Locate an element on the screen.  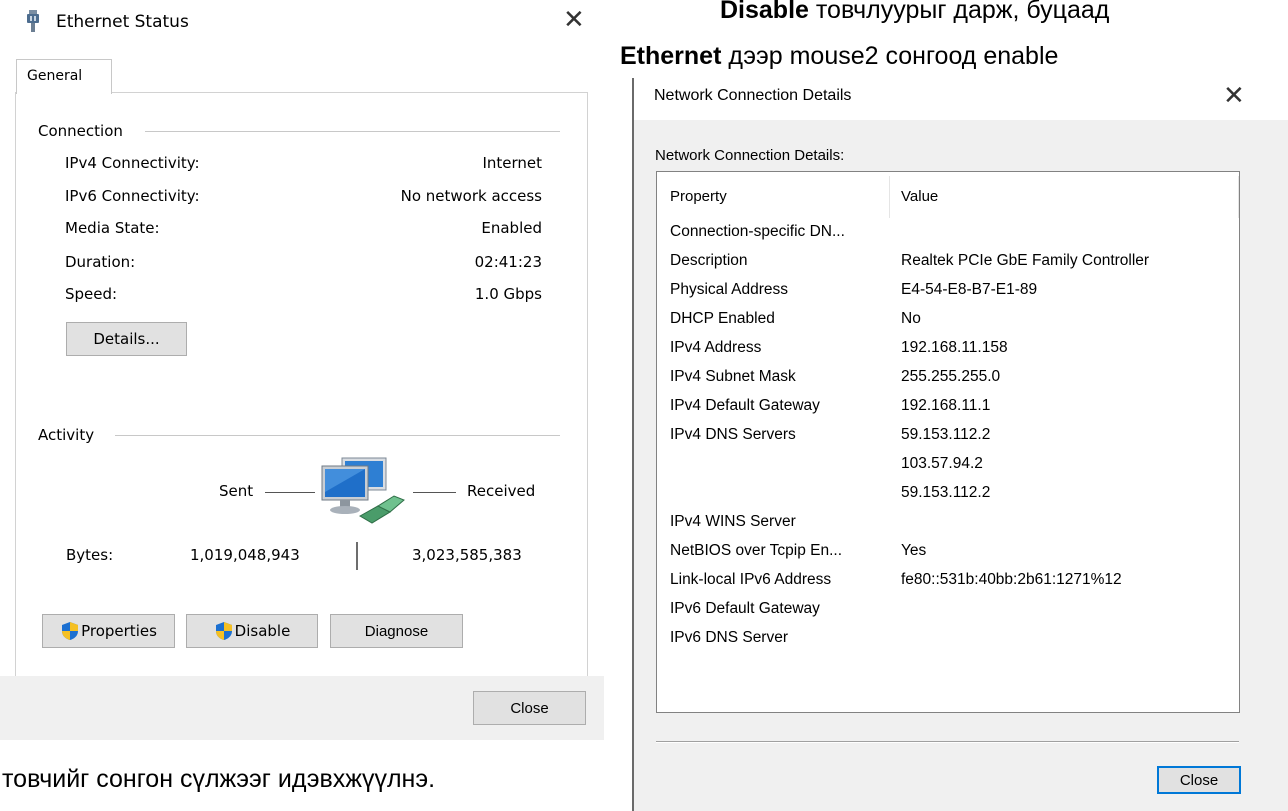
column-header-property: Property is located at coordinates (698, 196).